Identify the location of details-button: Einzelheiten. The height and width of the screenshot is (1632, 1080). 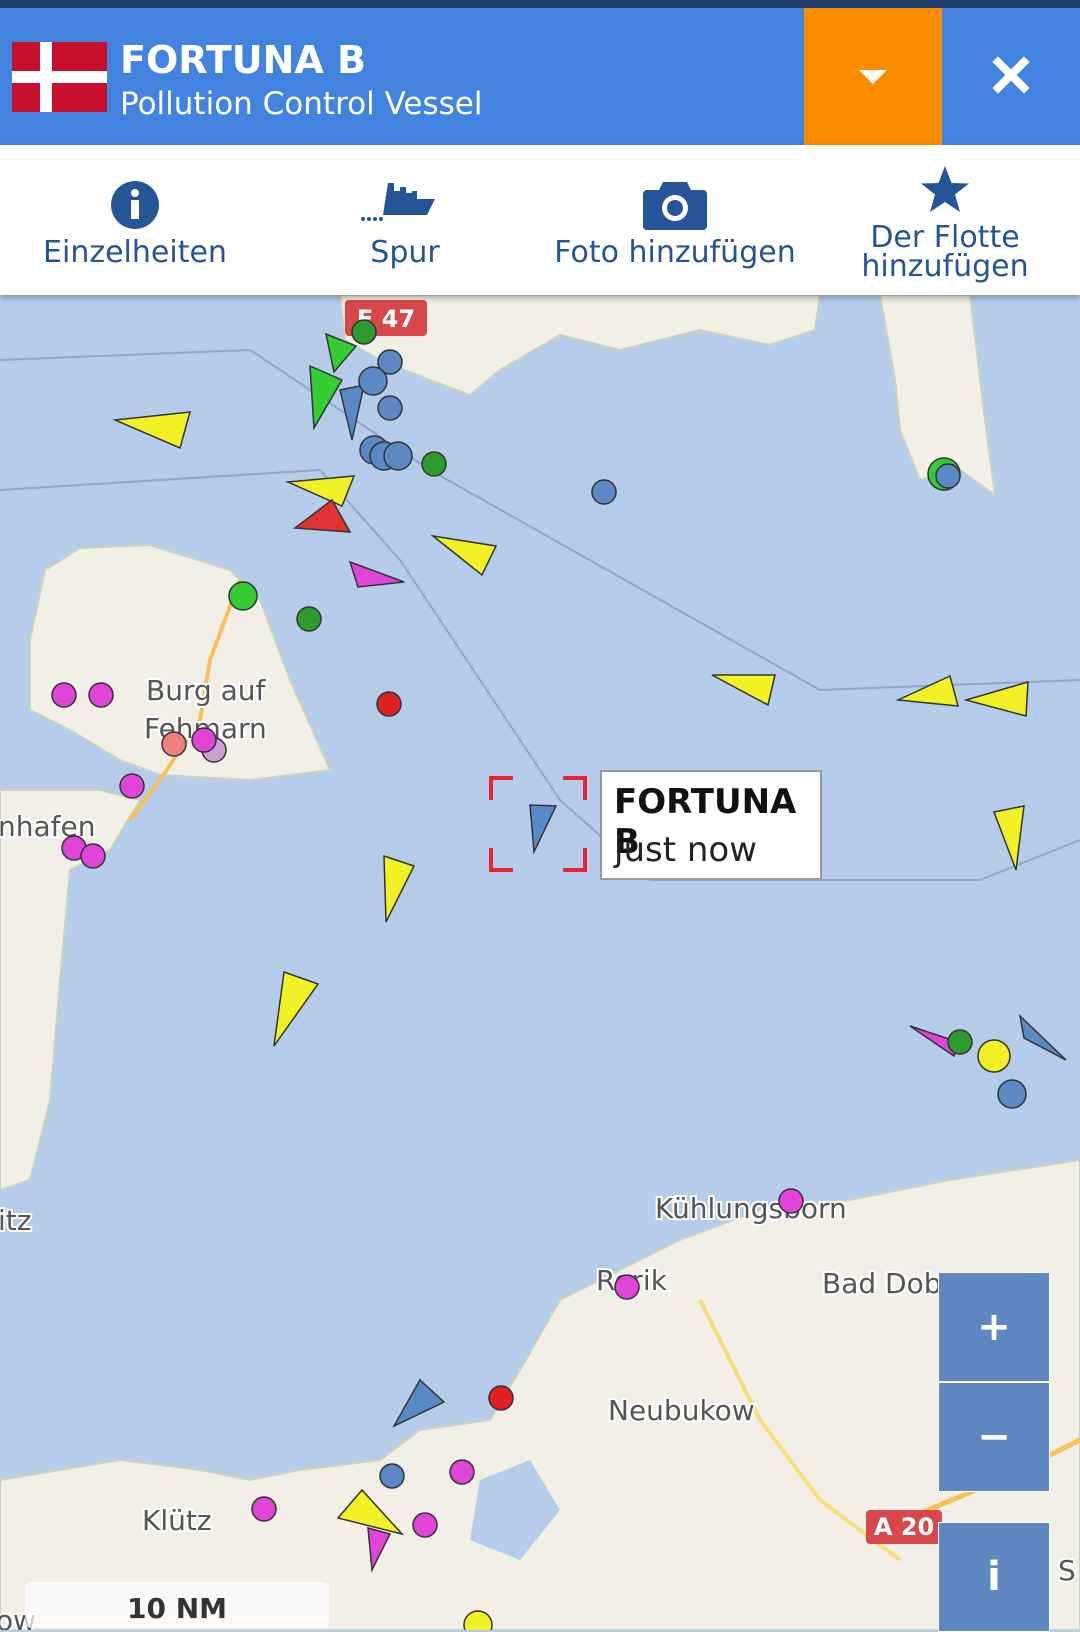
(135, 220).